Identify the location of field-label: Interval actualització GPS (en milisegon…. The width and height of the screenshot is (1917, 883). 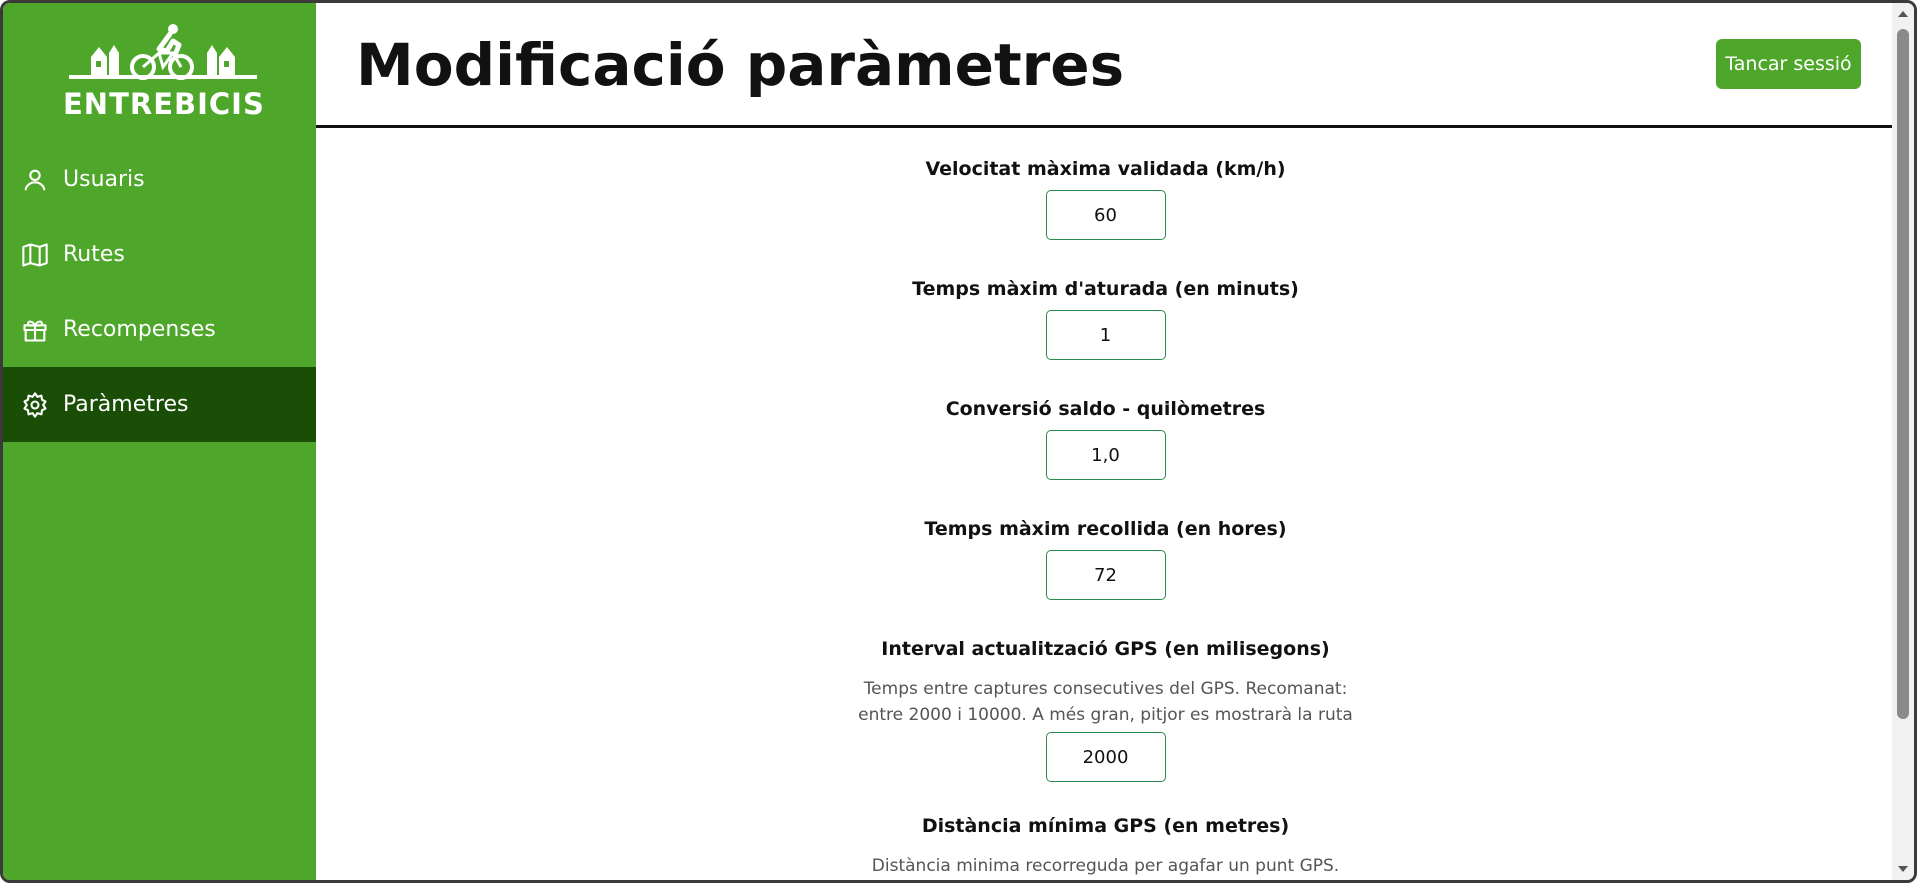
(1105, 649).